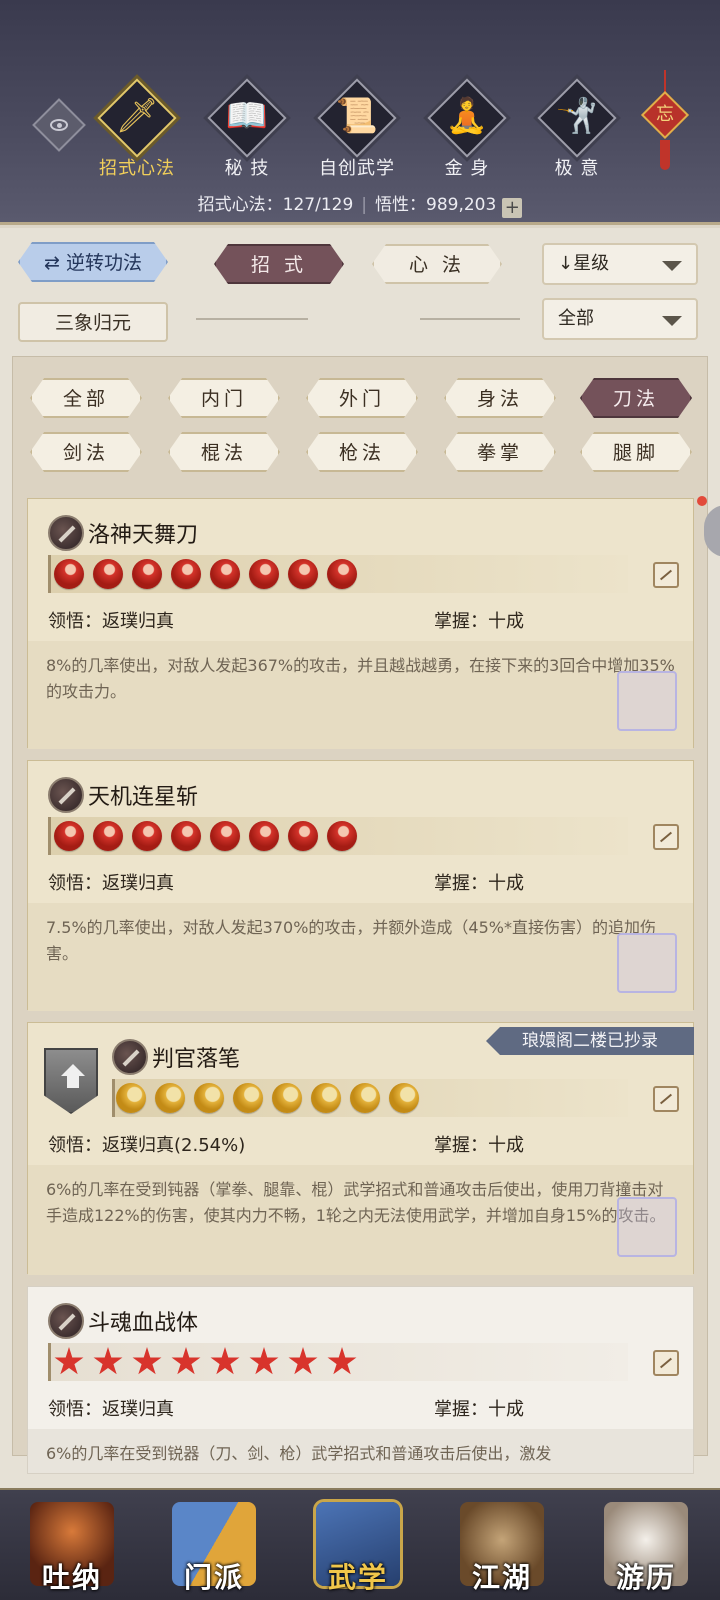 This screenshot has width=720, height=1600. Describe the element at coordinates (247, 130) in the screenshot. I see `tab-secret-skills: 📖 秘 技` at that location.